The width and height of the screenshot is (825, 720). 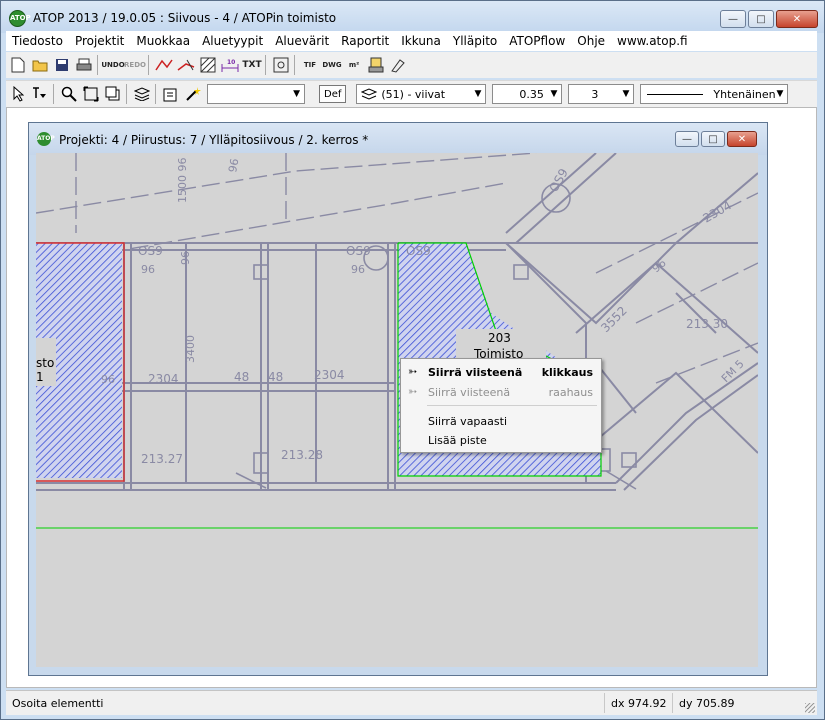 What do you see at coordinates (512, 405) in the screenshot?
I see `ctx-separator` at bounding box center [512, 405].